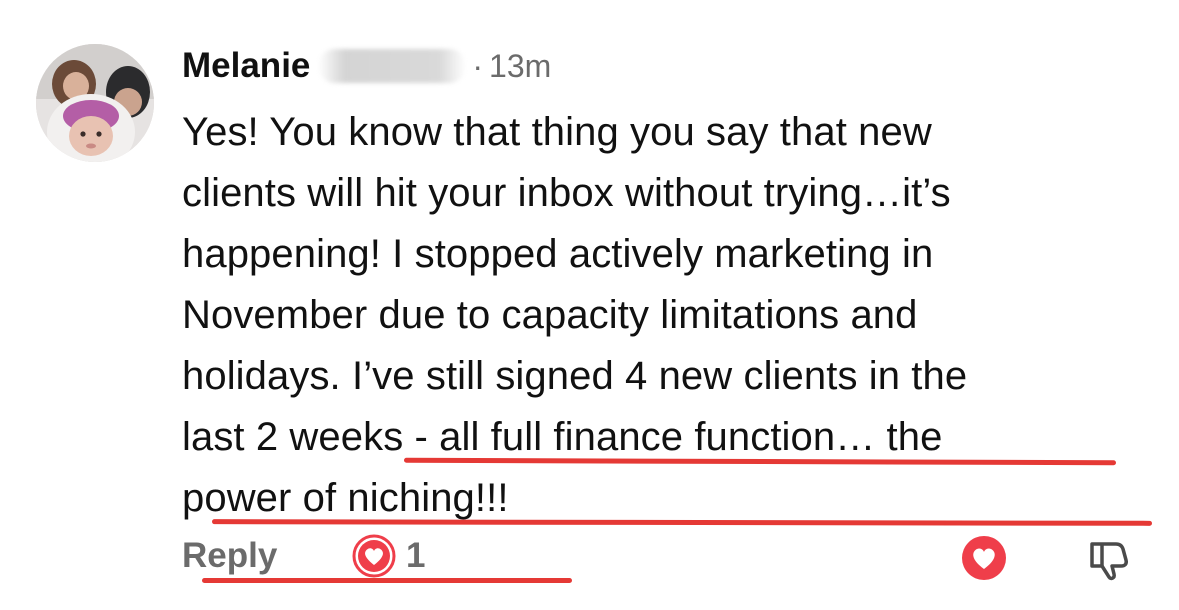 Image resolution: width=1179 pixels, height=610 pixels. I want to click on reaction-summary: 1, so click(388, 556).